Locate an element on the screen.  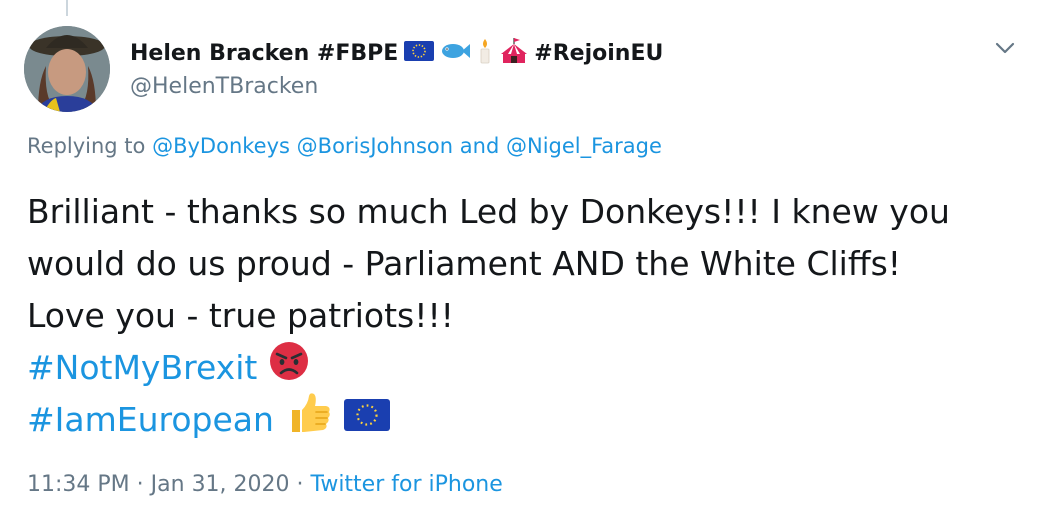
hashtag-link: #NotMyBrexit is located at coordinates (142, 368).